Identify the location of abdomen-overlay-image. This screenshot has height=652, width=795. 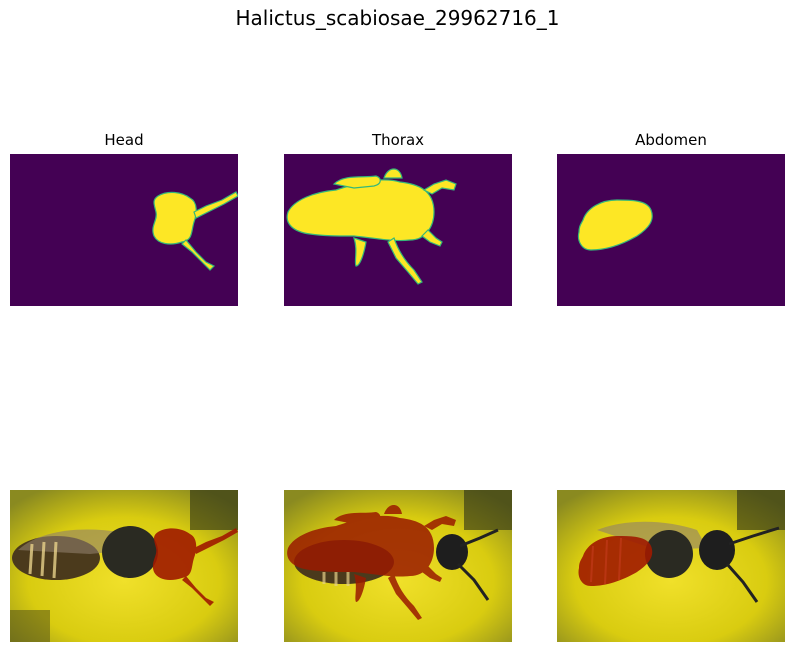
(671, 566).